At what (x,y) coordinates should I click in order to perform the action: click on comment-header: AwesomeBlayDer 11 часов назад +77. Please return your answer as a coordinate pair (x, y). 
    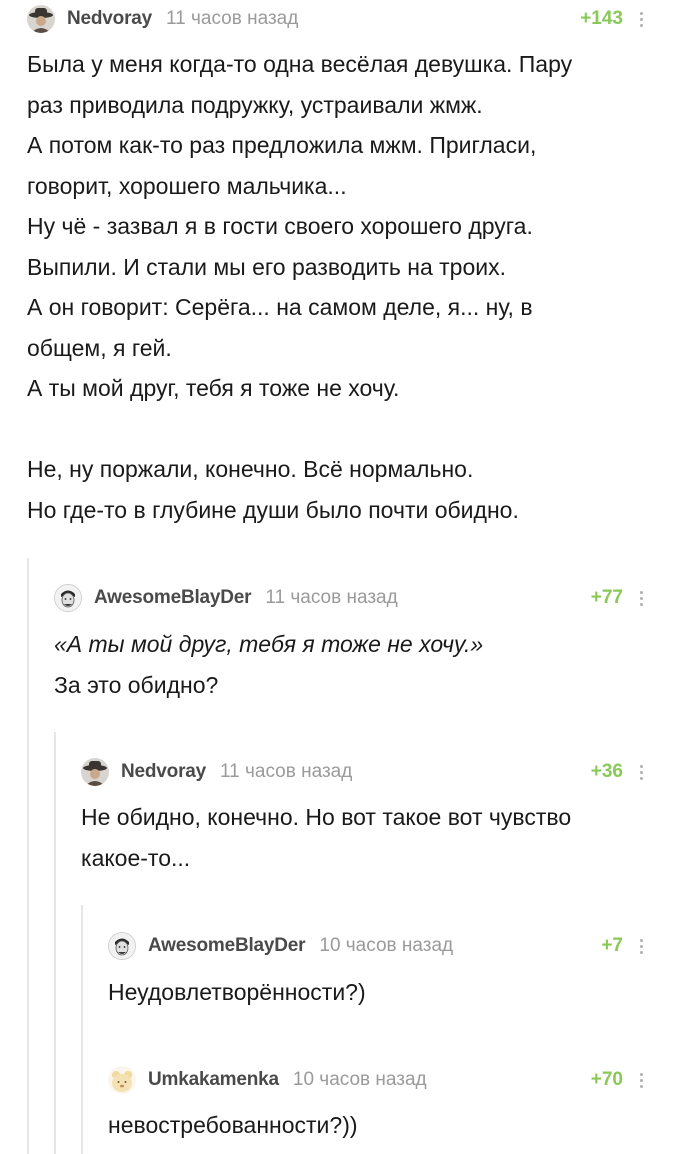
    Looking at the image, I should click on (363, 598).